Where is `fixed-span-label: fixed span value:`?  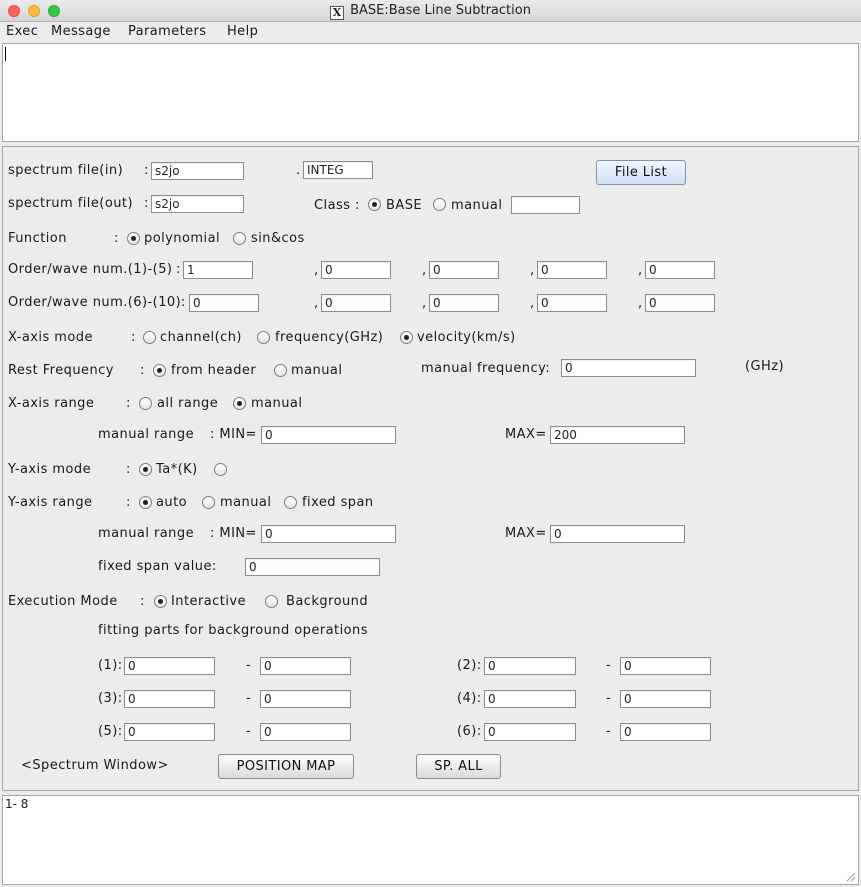 fixed-span-label: fixed span value: is located at coordinates (157, 566).